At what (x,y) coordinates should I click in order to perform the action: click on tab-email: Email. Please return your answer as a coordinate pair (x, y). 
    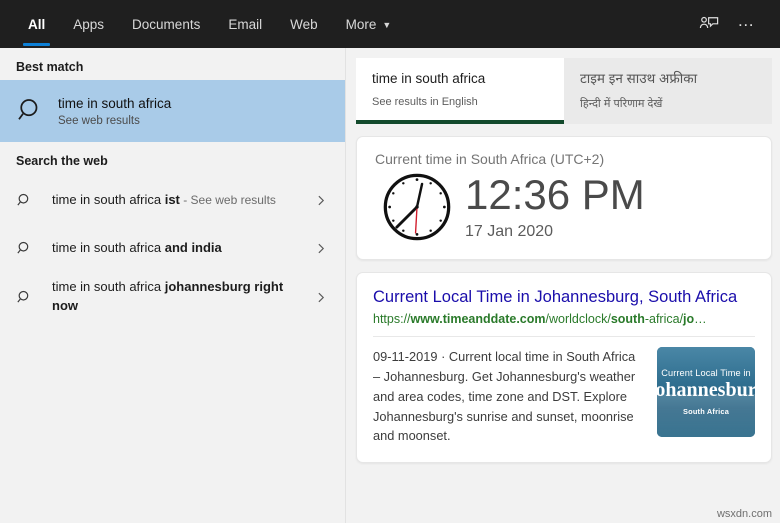
    Looking at the image, I should click on (245, 24).